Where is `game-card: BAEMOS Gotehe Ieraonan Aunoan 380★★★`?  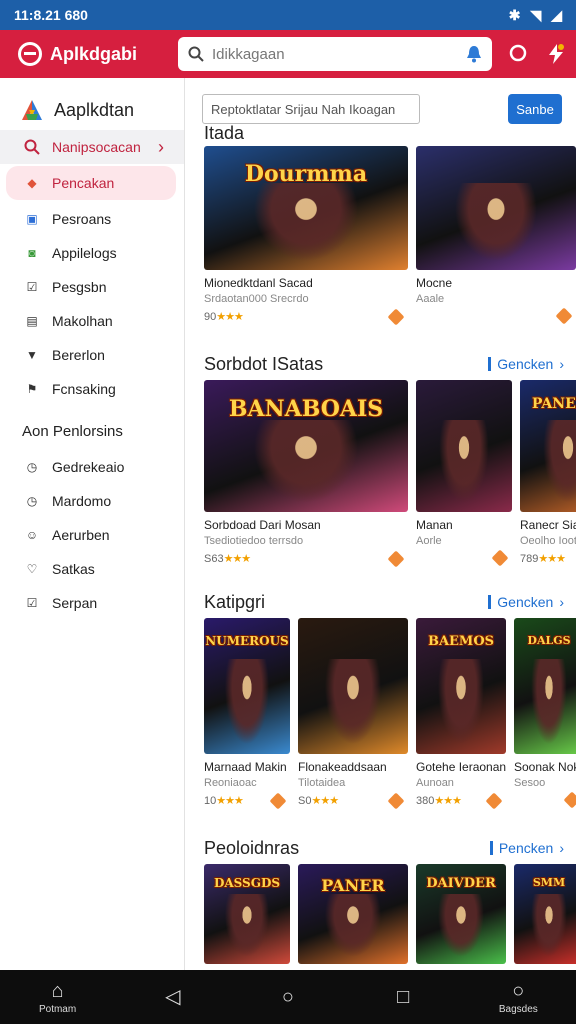 game-card: BAEMOS Gotehe Ieraonan Aunoan 380★★★ is located at coordinates (461, 713).